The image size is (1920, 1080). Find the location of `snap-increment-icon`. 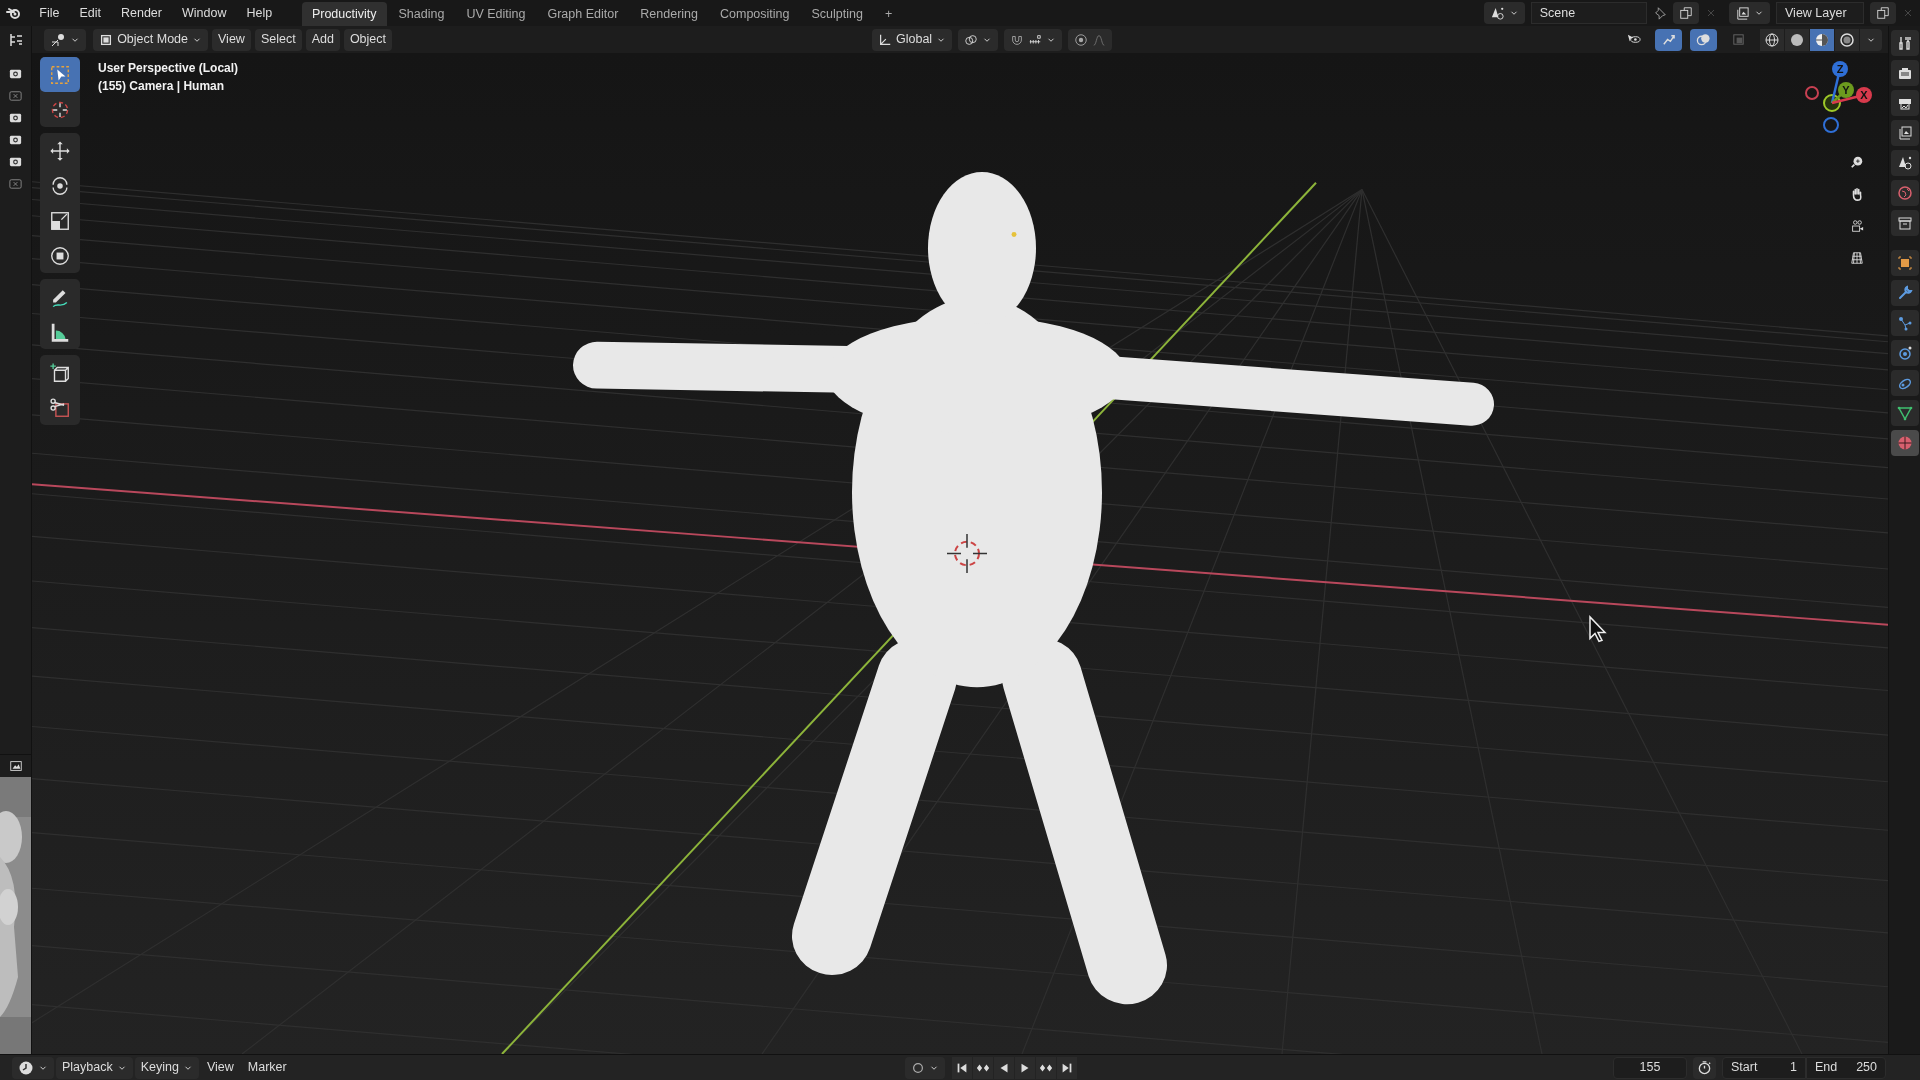

snap-increment-icon is located at coordinates (1035, 39).